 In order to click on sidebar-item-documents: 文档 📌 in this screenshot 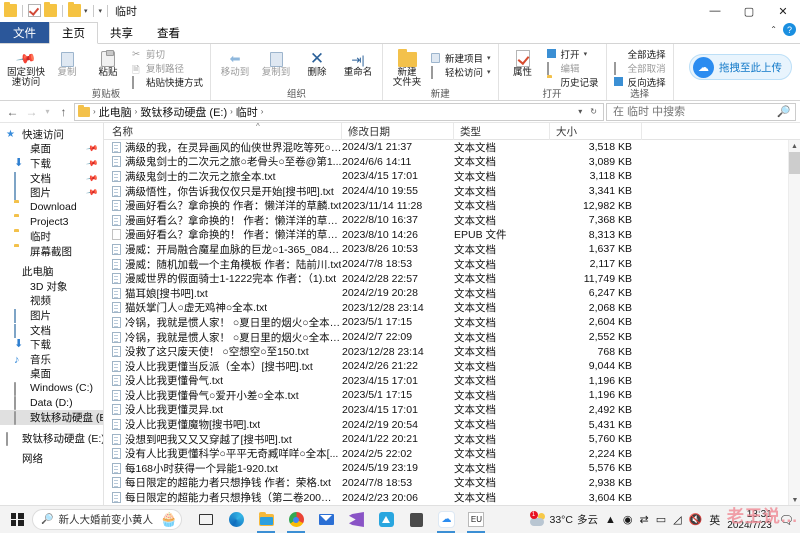, I will do `click(51, 178)`.